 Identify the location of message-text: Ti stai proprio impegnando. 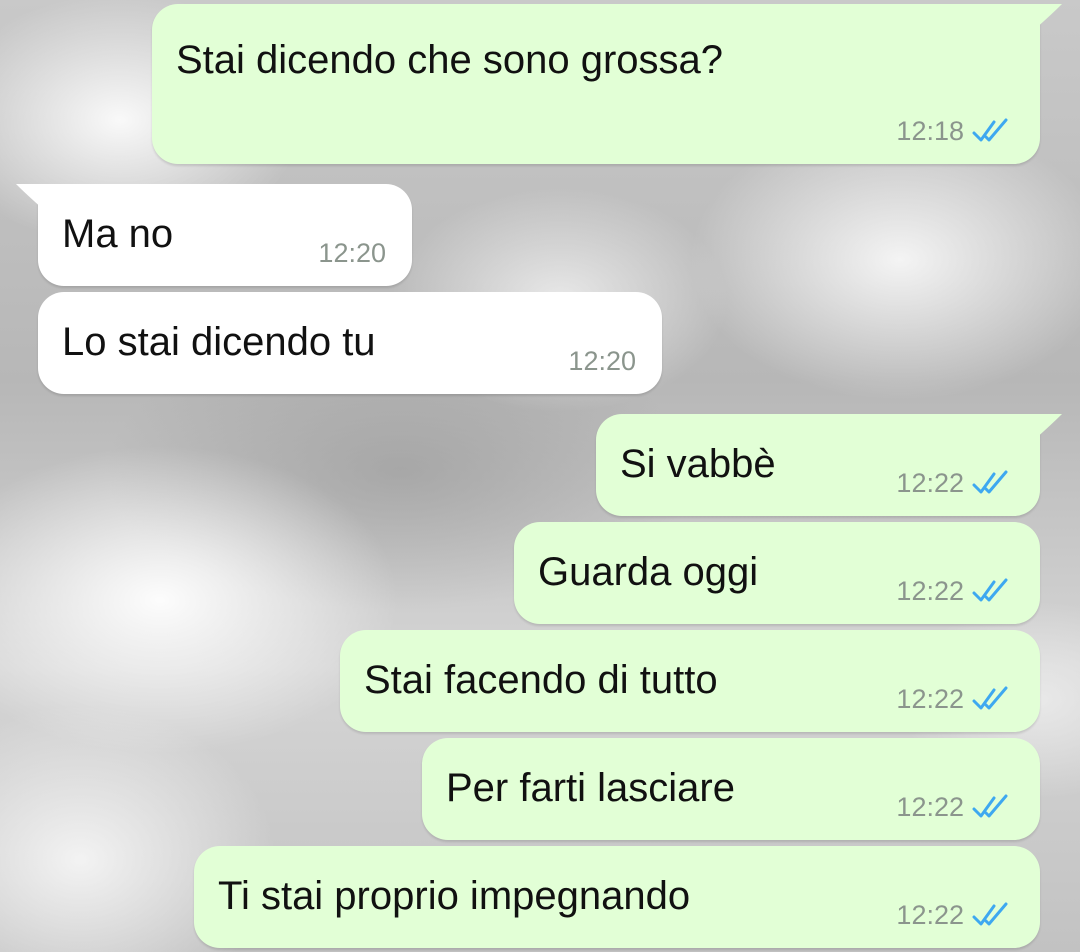
(454, 896).